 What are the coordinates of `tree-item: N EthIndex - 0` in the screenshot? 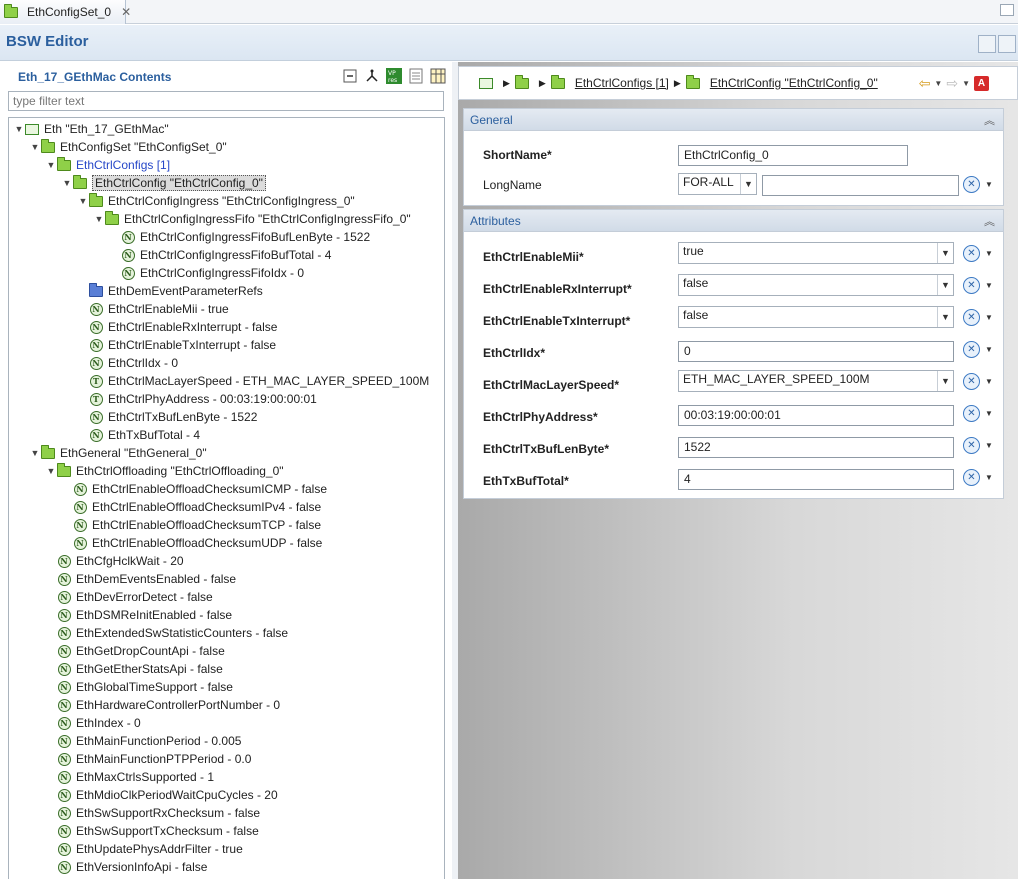 It's located at (93, 723).